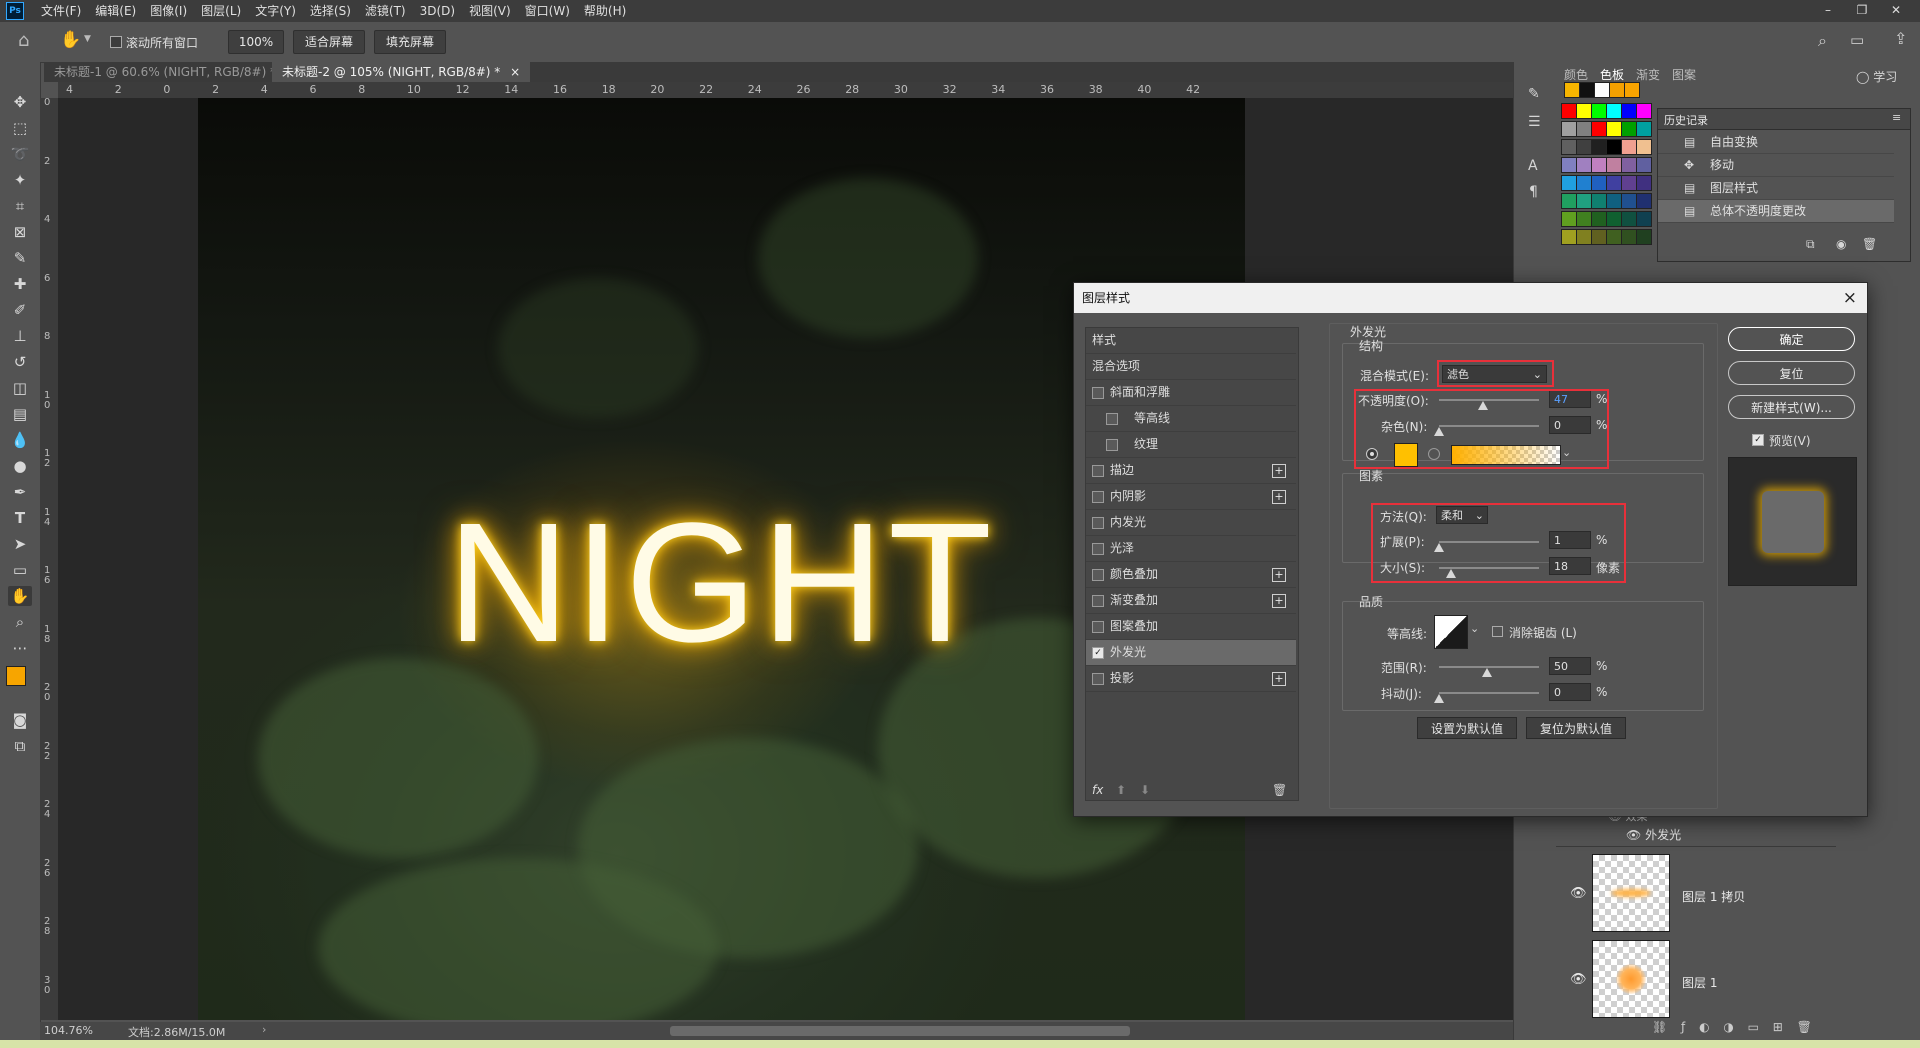 The image size is (1920, 1048). Describe the element at coordinates (1191, 341) in the screenshot. I see `effect-list-item: 样式` at that location.